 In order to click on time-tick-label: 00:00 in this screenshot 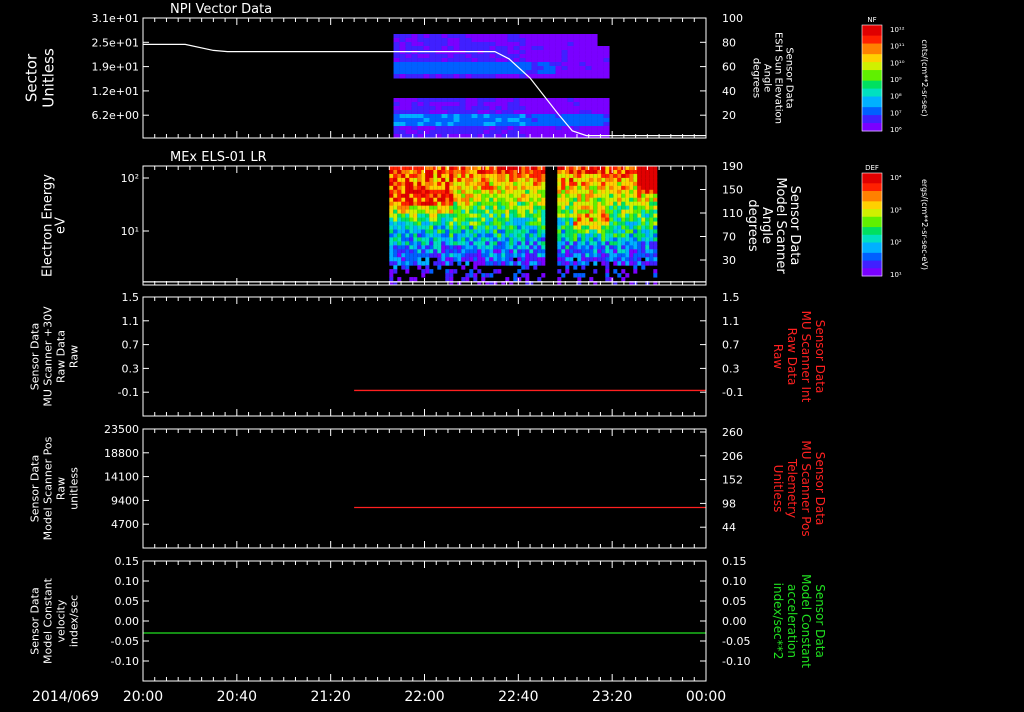, I will do `click(706, 697)`.